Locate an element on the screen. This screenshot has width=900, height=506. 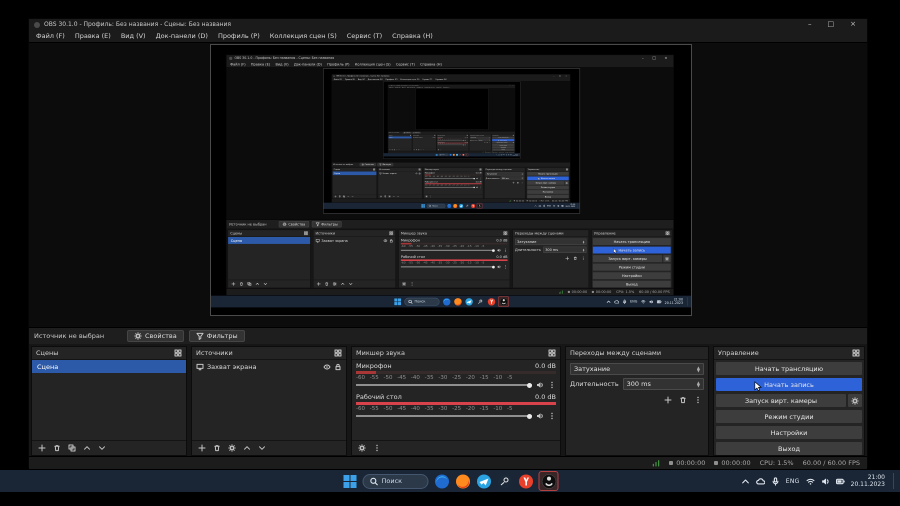
start-streaming-button: Начать трансляцию is located at coordinates (789, 368).